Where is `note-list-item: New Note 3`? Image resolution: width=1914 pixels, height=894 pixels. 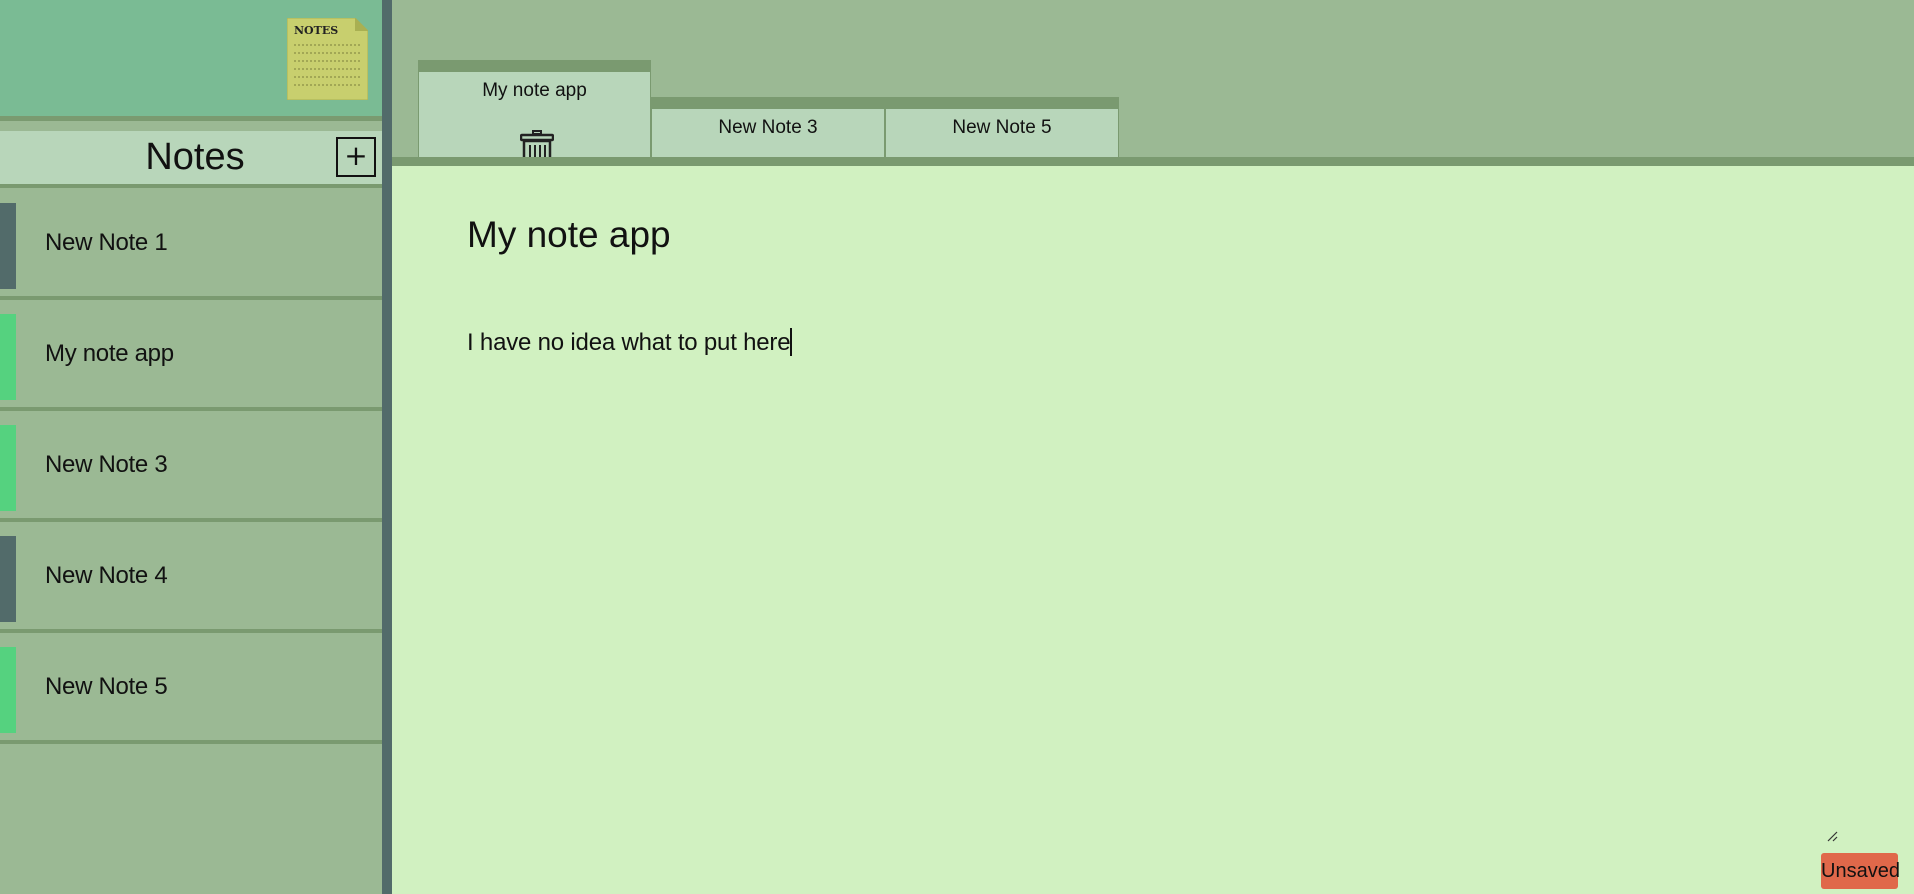 note-list-item: New Note 3 is located at coordinates (191, 466).